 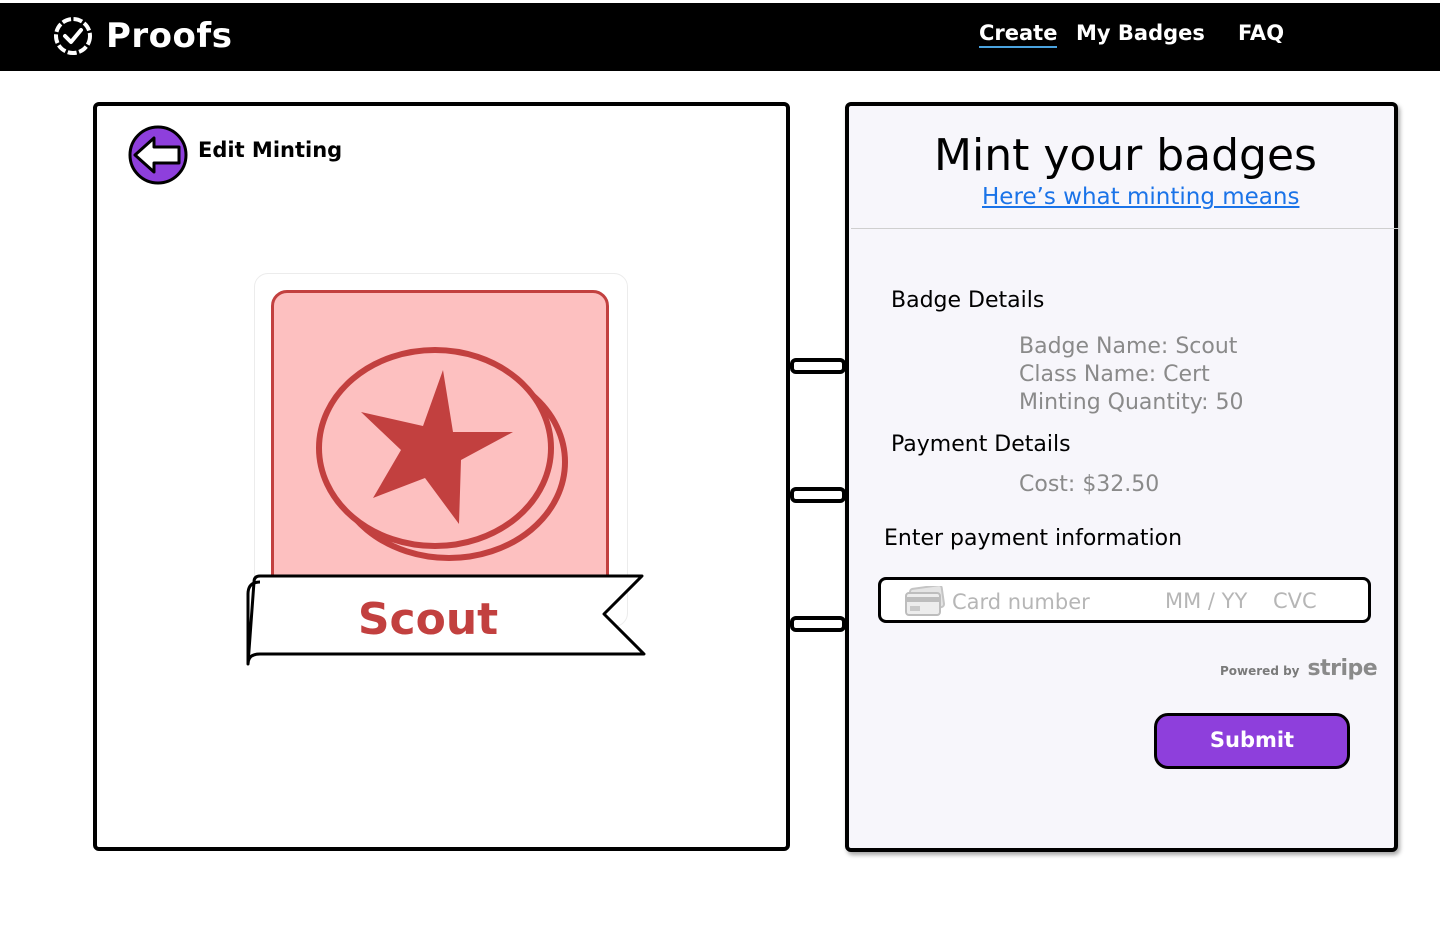 What do you see at coordinates (720, 37) in the screenshot?
I see `top-nav-bar: Proofs Create My Badges FAQ` at bounding box center [720, 37].